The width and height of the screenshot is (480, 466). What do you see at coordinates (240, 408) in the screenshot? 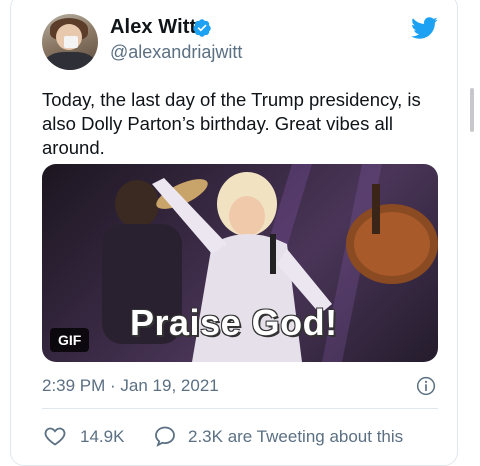
I see `divider` at bounding box center [240, 408].